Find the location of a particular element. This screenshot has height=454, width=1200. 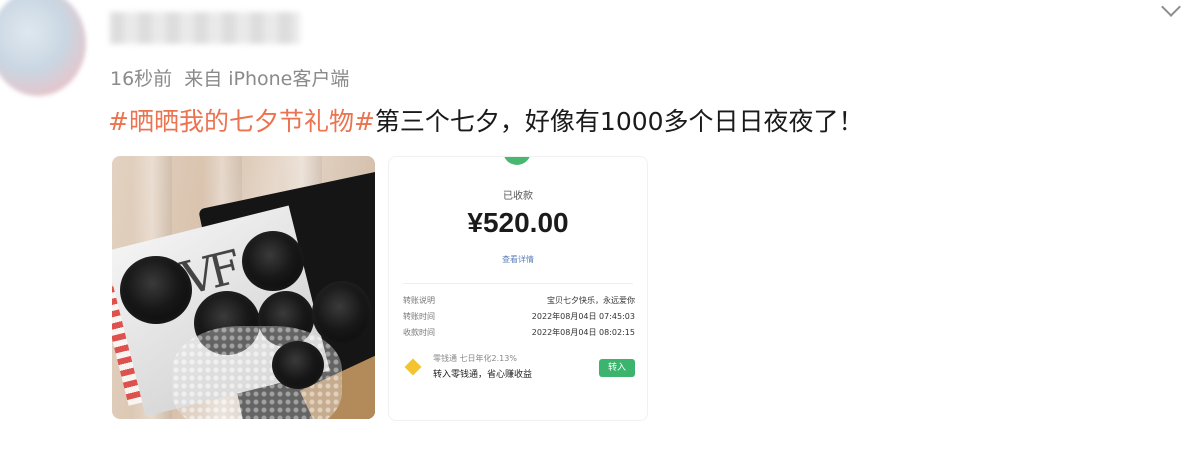

receipt-status: 已收款 is located at coordinates (518, 196).